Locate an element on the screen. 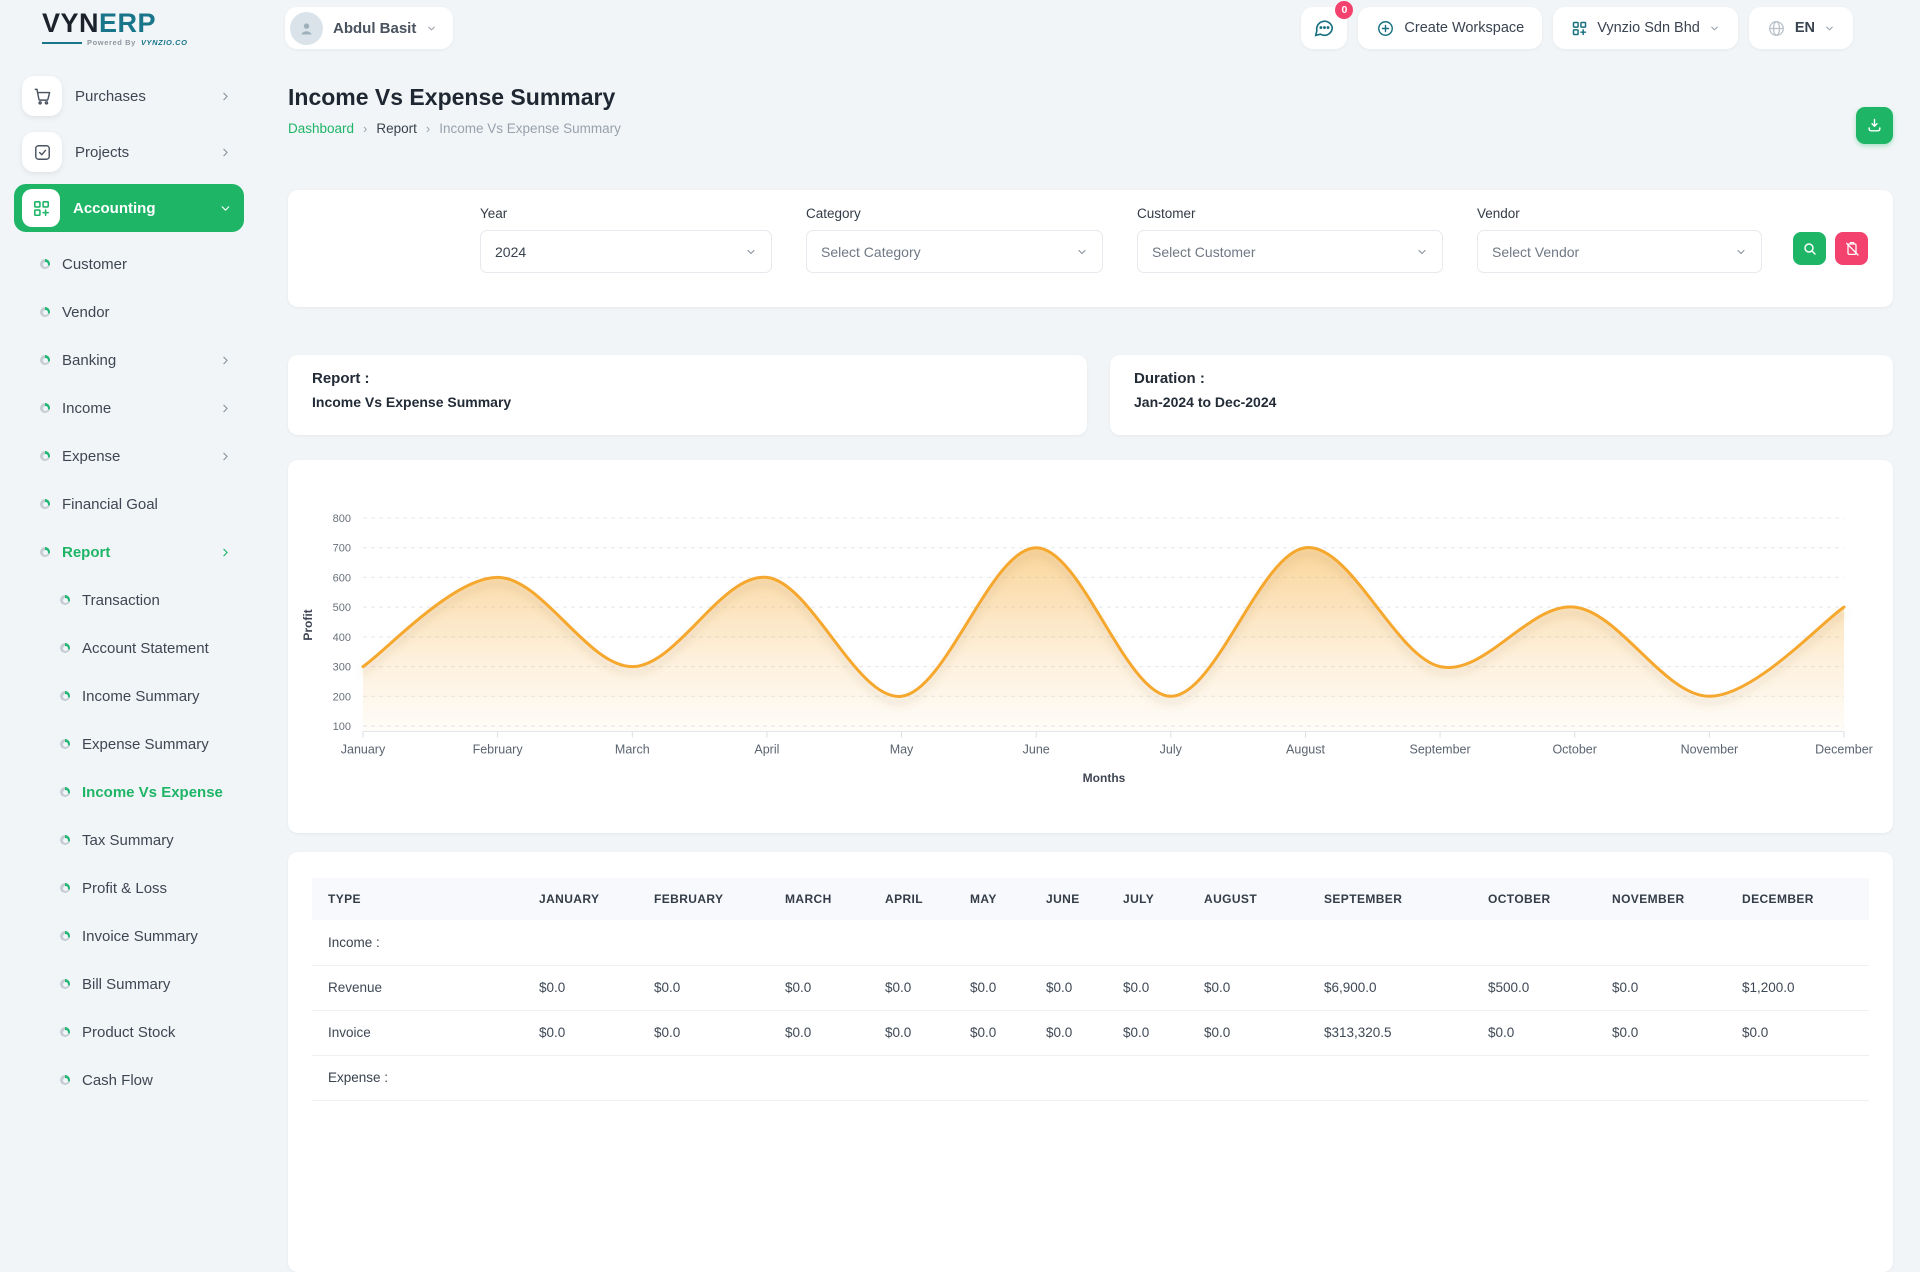  sidebar-item-expense: Expense is located at coordinates (129, 456).